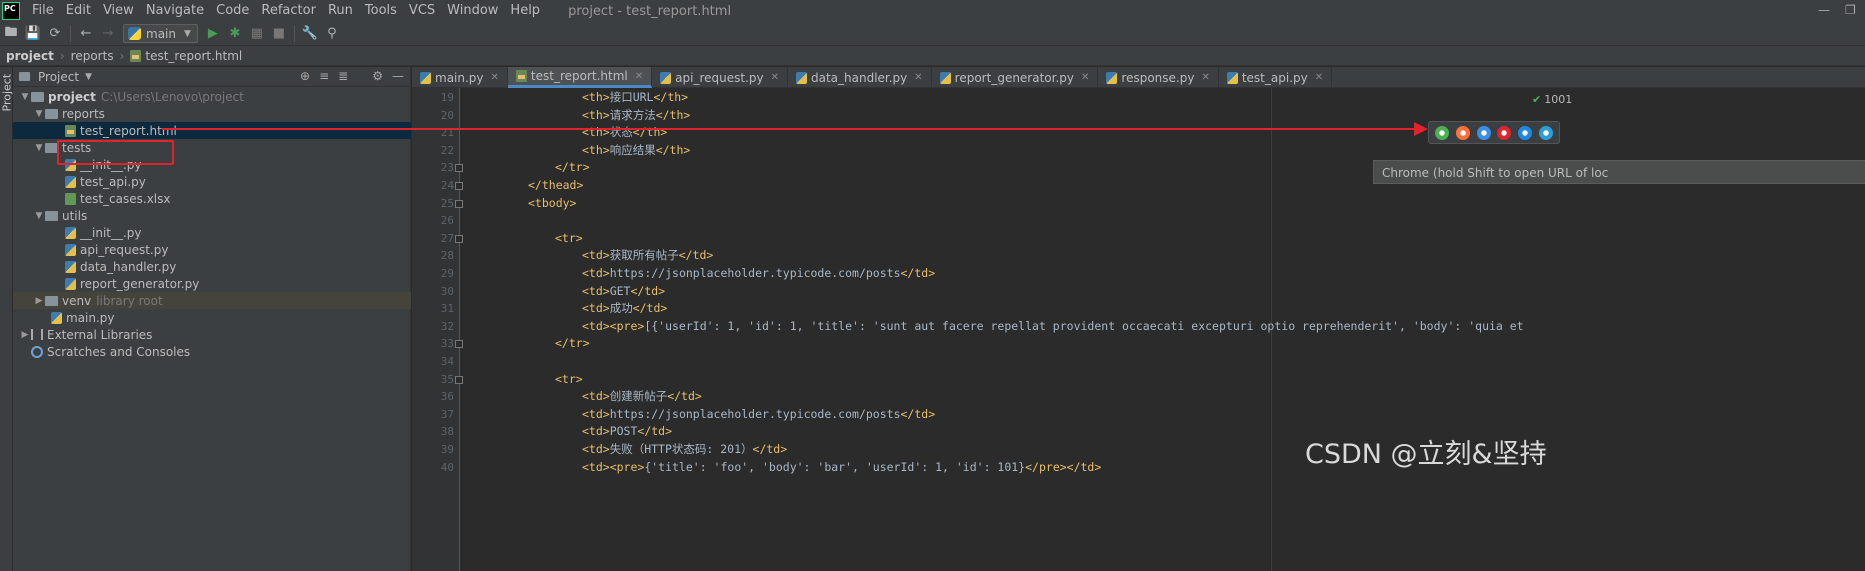 The height and width of the screenshot is (571, 1865). I want to click on menu-navigate: Navigate, so click(175, 11).